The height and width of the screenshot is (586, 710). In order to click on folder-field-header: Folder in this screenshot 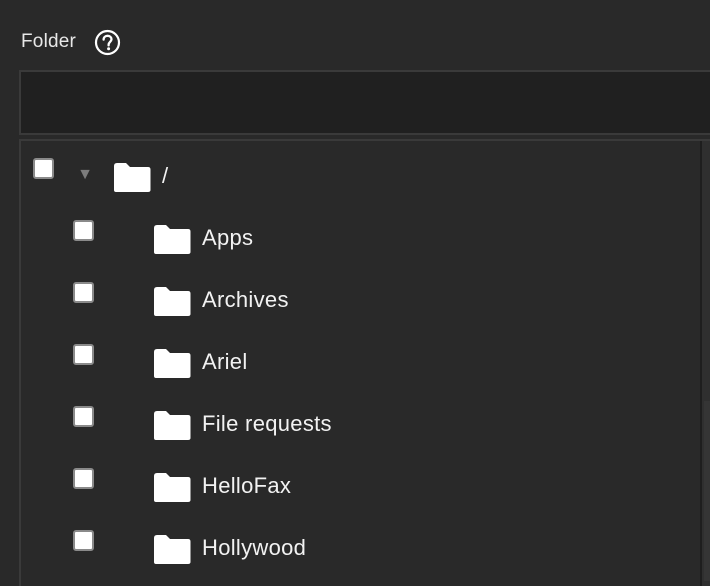, I will do `click(71, 42)`.